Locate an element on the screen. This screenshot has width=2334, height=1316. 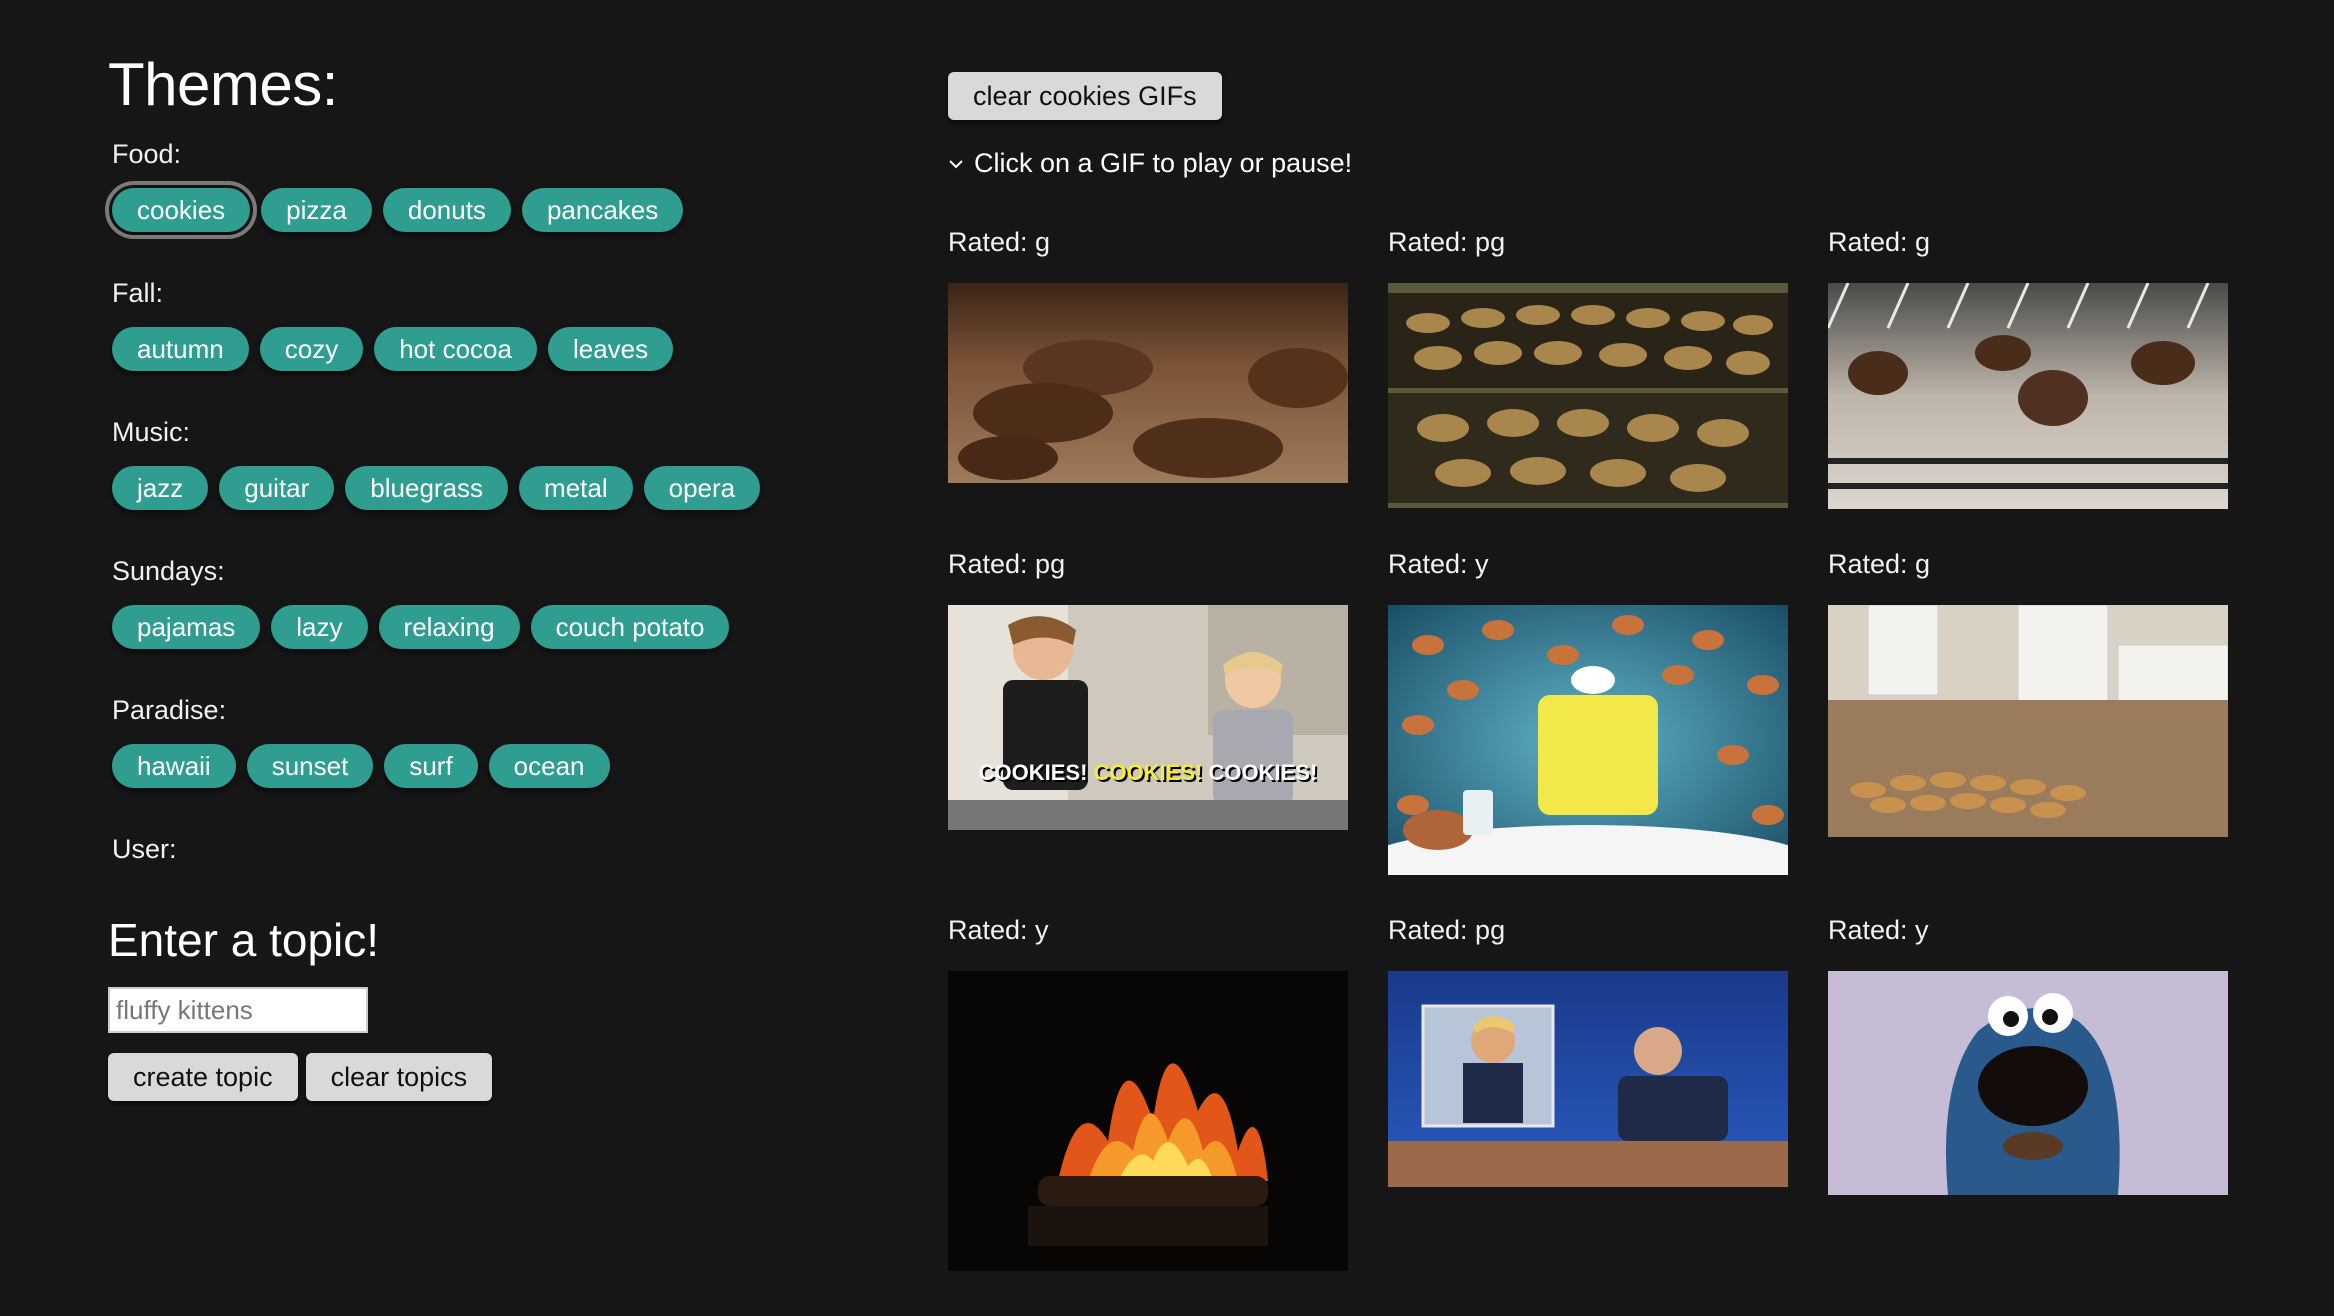
theme-food: Food: cookies pizza donuts pancakes is located at coordinates (456, 189).